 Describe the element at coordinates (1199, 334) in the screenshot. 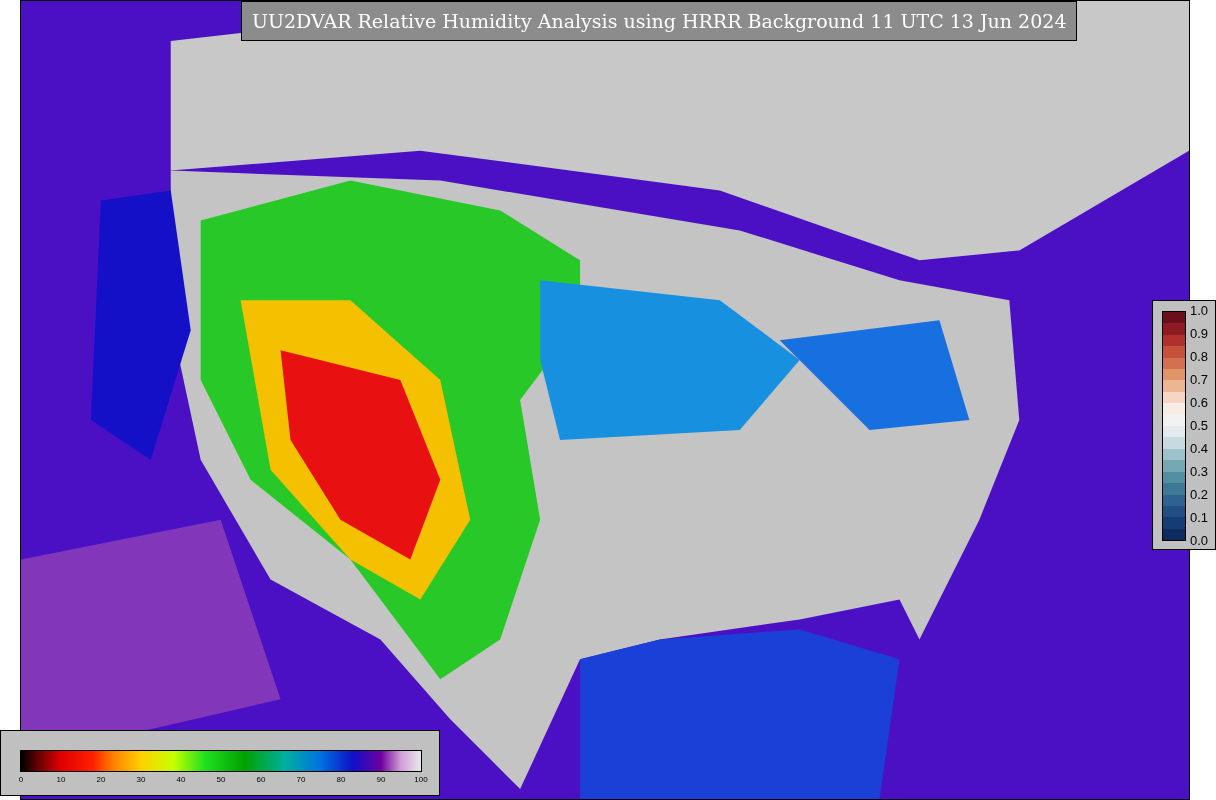

I see `colorbar-tick-label: 0.9` at that location.